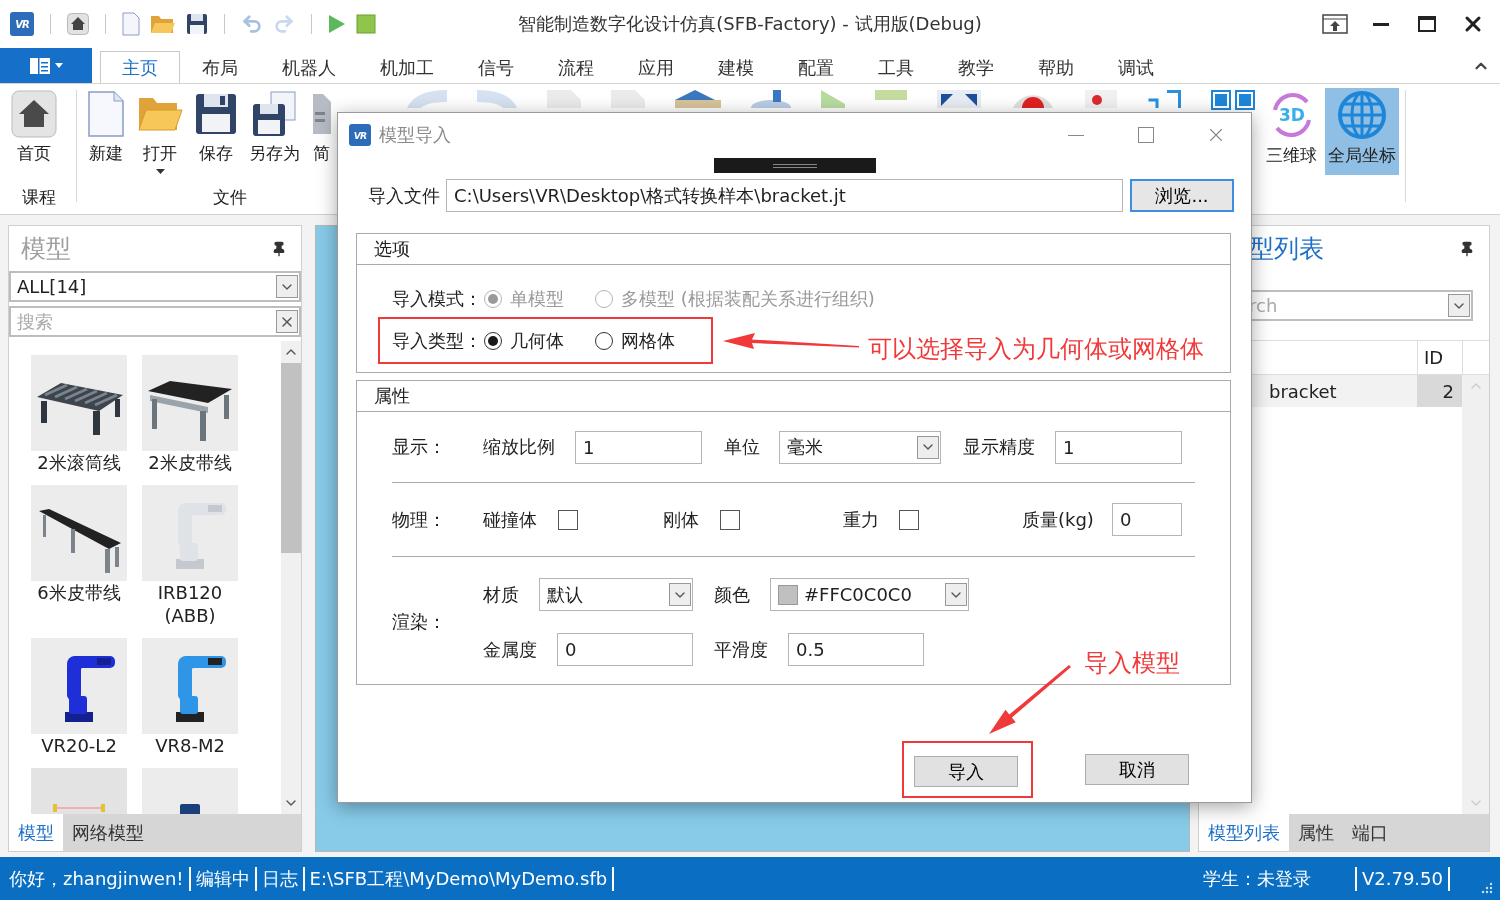 The image size is (1500, 900). I want to click on radio-label: 单模型, so click(537, 299).